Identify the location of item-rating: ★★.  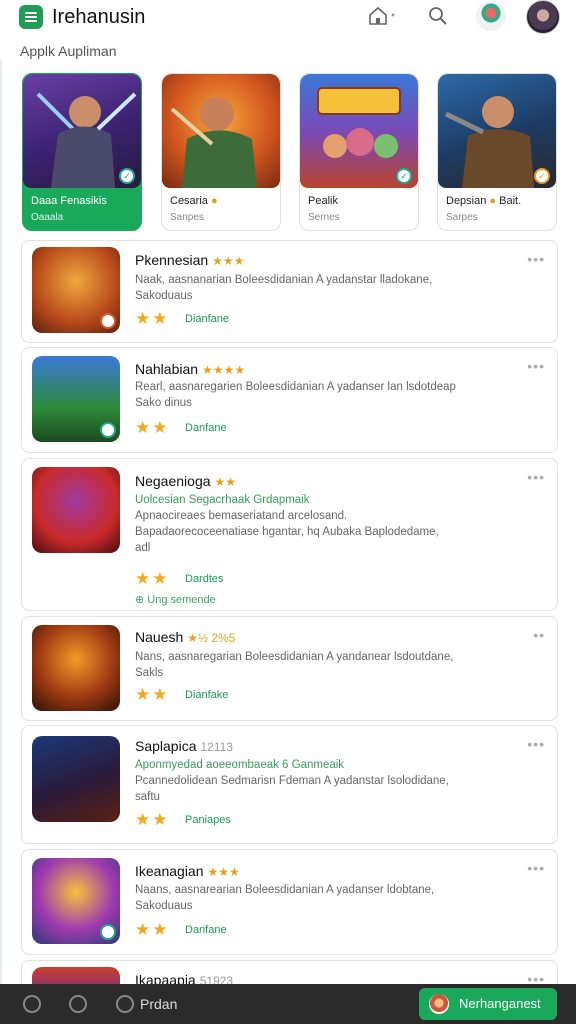
(225, 482).